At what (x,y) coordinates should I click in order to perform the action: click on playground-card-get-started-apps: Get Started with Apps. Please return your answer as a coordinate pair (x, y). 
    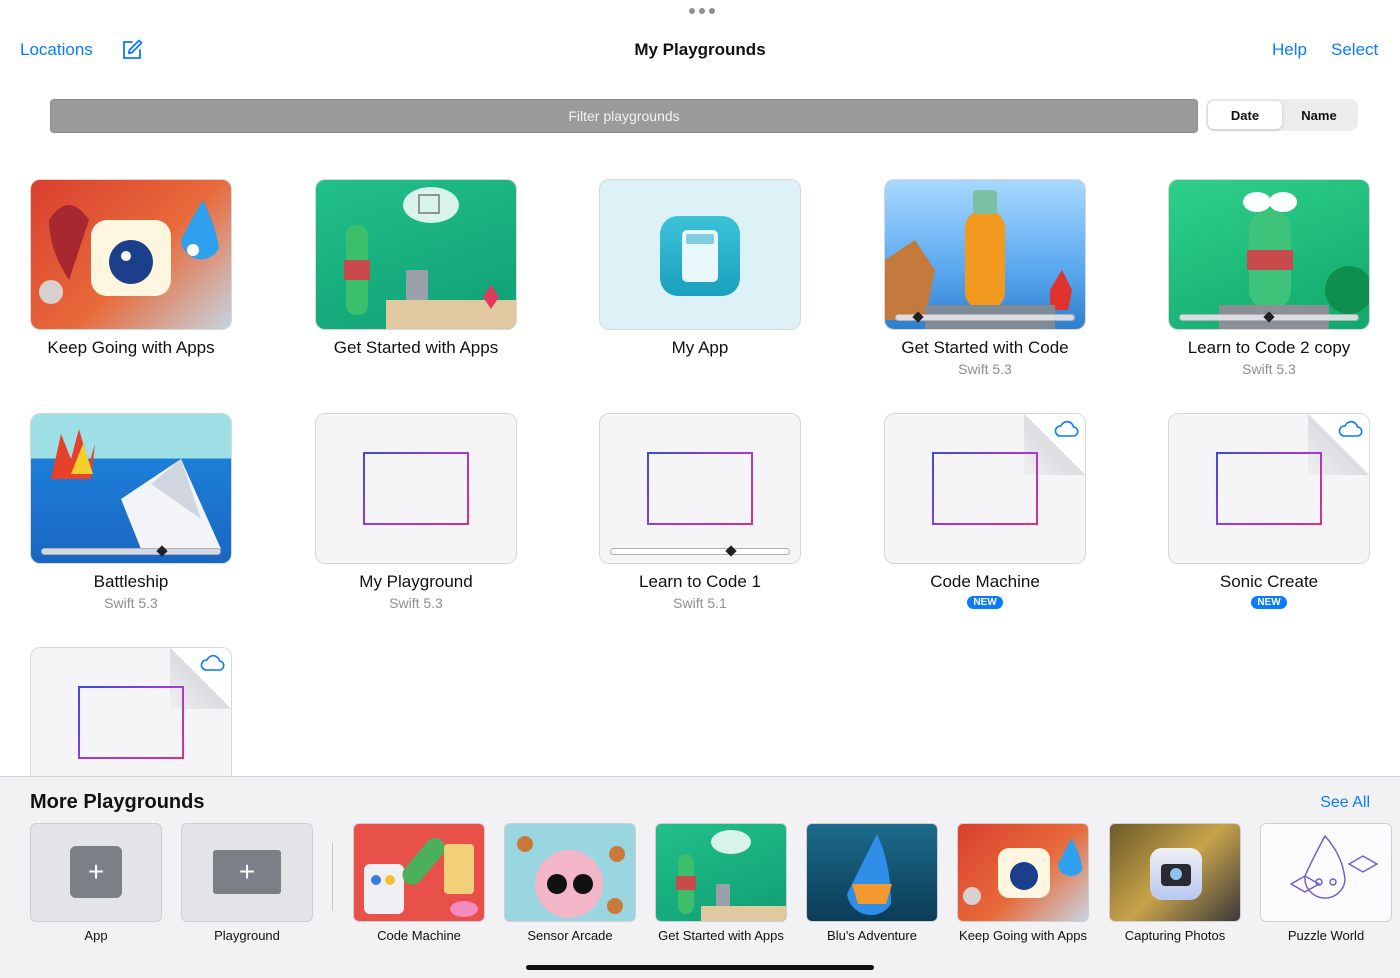
    Looking at the image, I should click on (416, 268).